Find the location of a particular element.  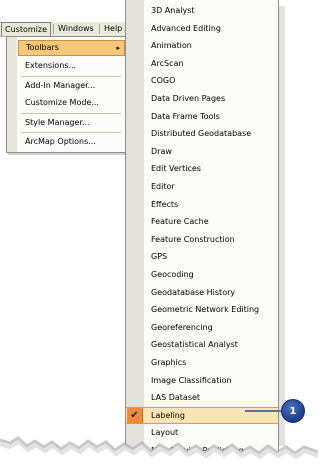

toolbar-item-label: 3D Analyst is located at coordinates (173, 10).